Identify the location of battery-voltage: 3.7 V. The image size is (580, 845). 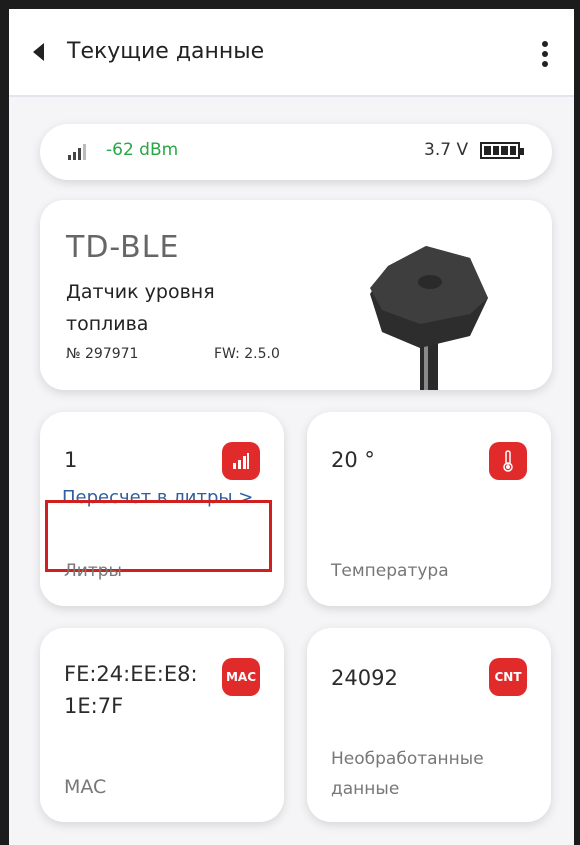
(446, 150).